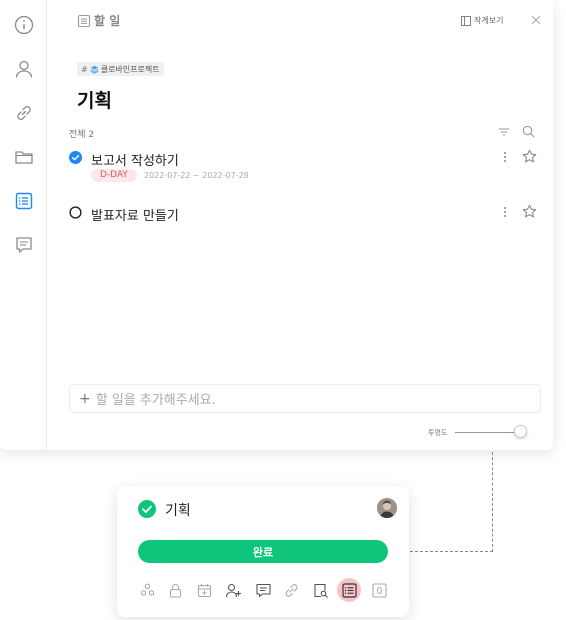 This screenshot has height=620, width=566. I want to click on opacity-label: 투명도, so click(438, 433).